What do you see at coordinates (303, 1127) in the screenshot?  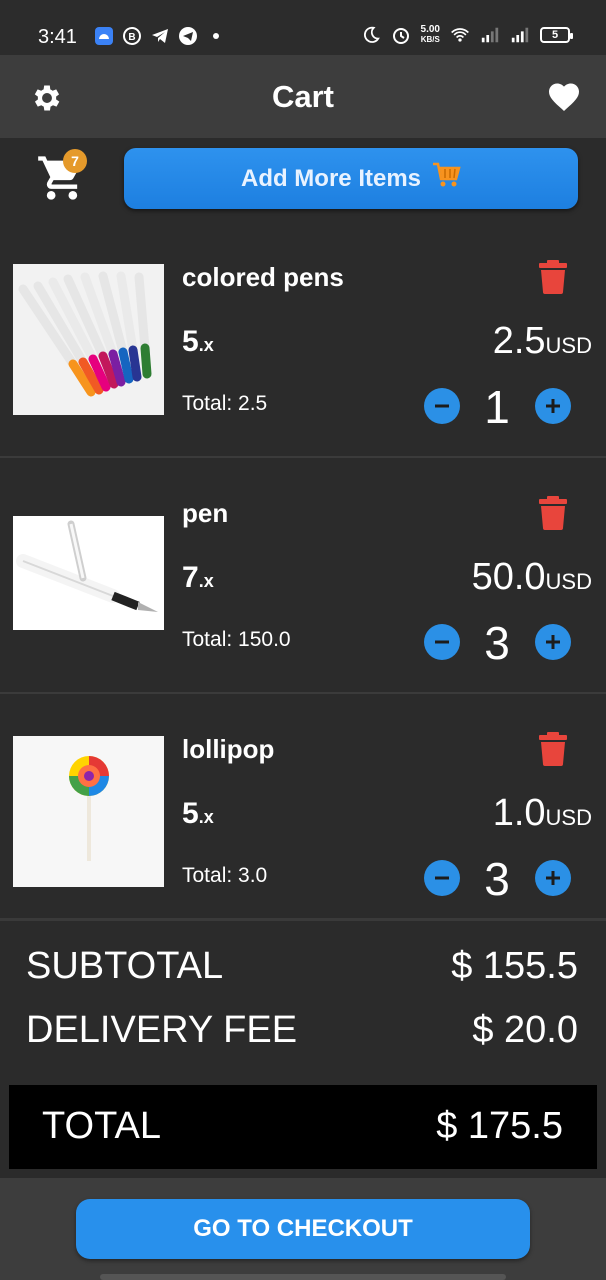 I see `total-row: TOTAL $ 175.5` at bounding box center [303, 1127].